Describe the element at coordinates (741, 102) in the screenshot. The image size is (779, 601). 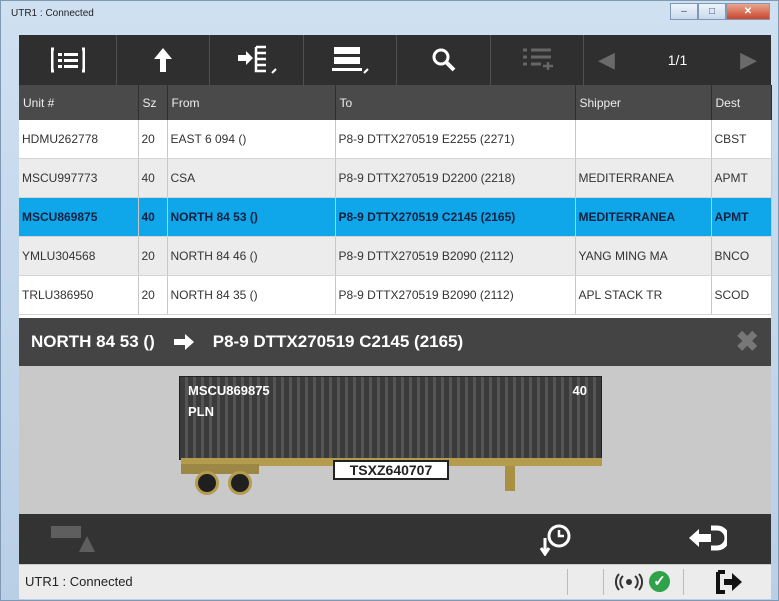
I see `column-header-dest: Dest` at that location.